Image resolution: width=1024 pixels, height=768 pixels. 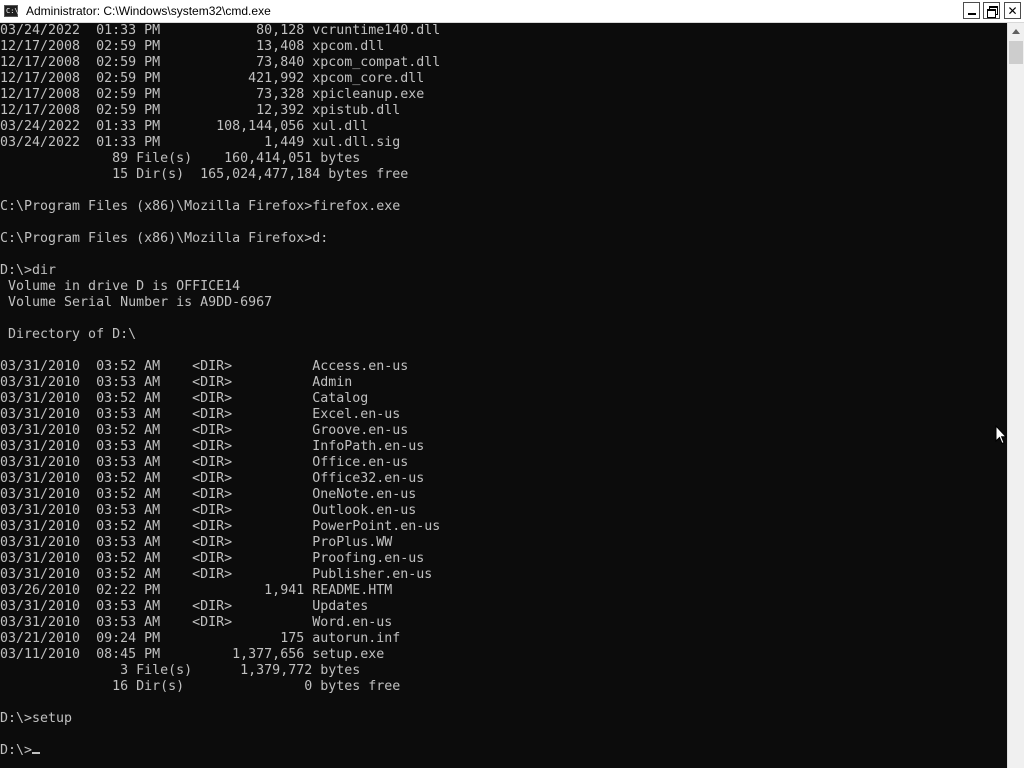 What do you see at coordinates (36, 718) in the screenshot?
I see `console-line: D:\>setup` at bounding box center [36, 718].